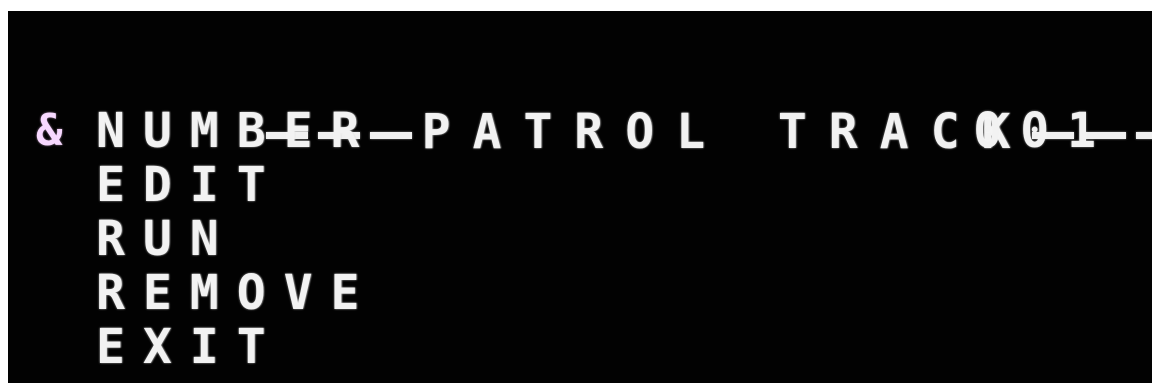  What do you see at coordinates (236, 131) in the screenshot?
I see `menu-item-number: NUMBER` at bounding box center [236, 131].